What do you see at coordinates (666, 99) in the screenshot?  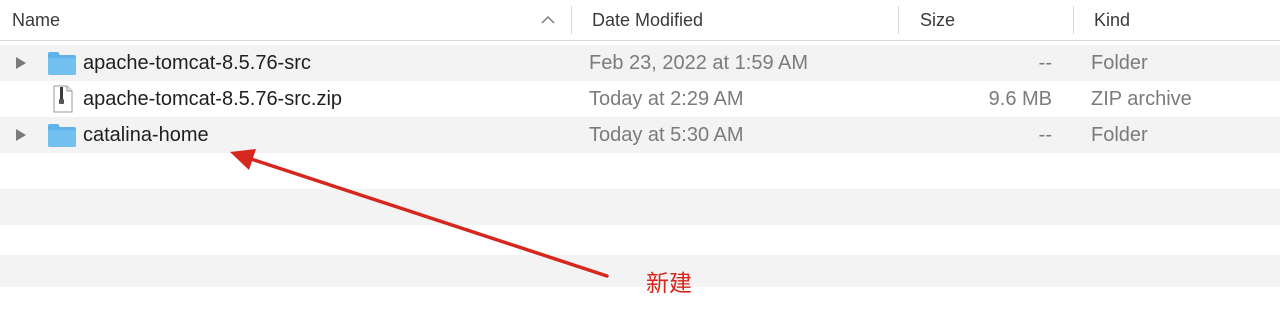 I see `file-date-modified: Today at 2:29 AM` at bounding box center [666, 99].